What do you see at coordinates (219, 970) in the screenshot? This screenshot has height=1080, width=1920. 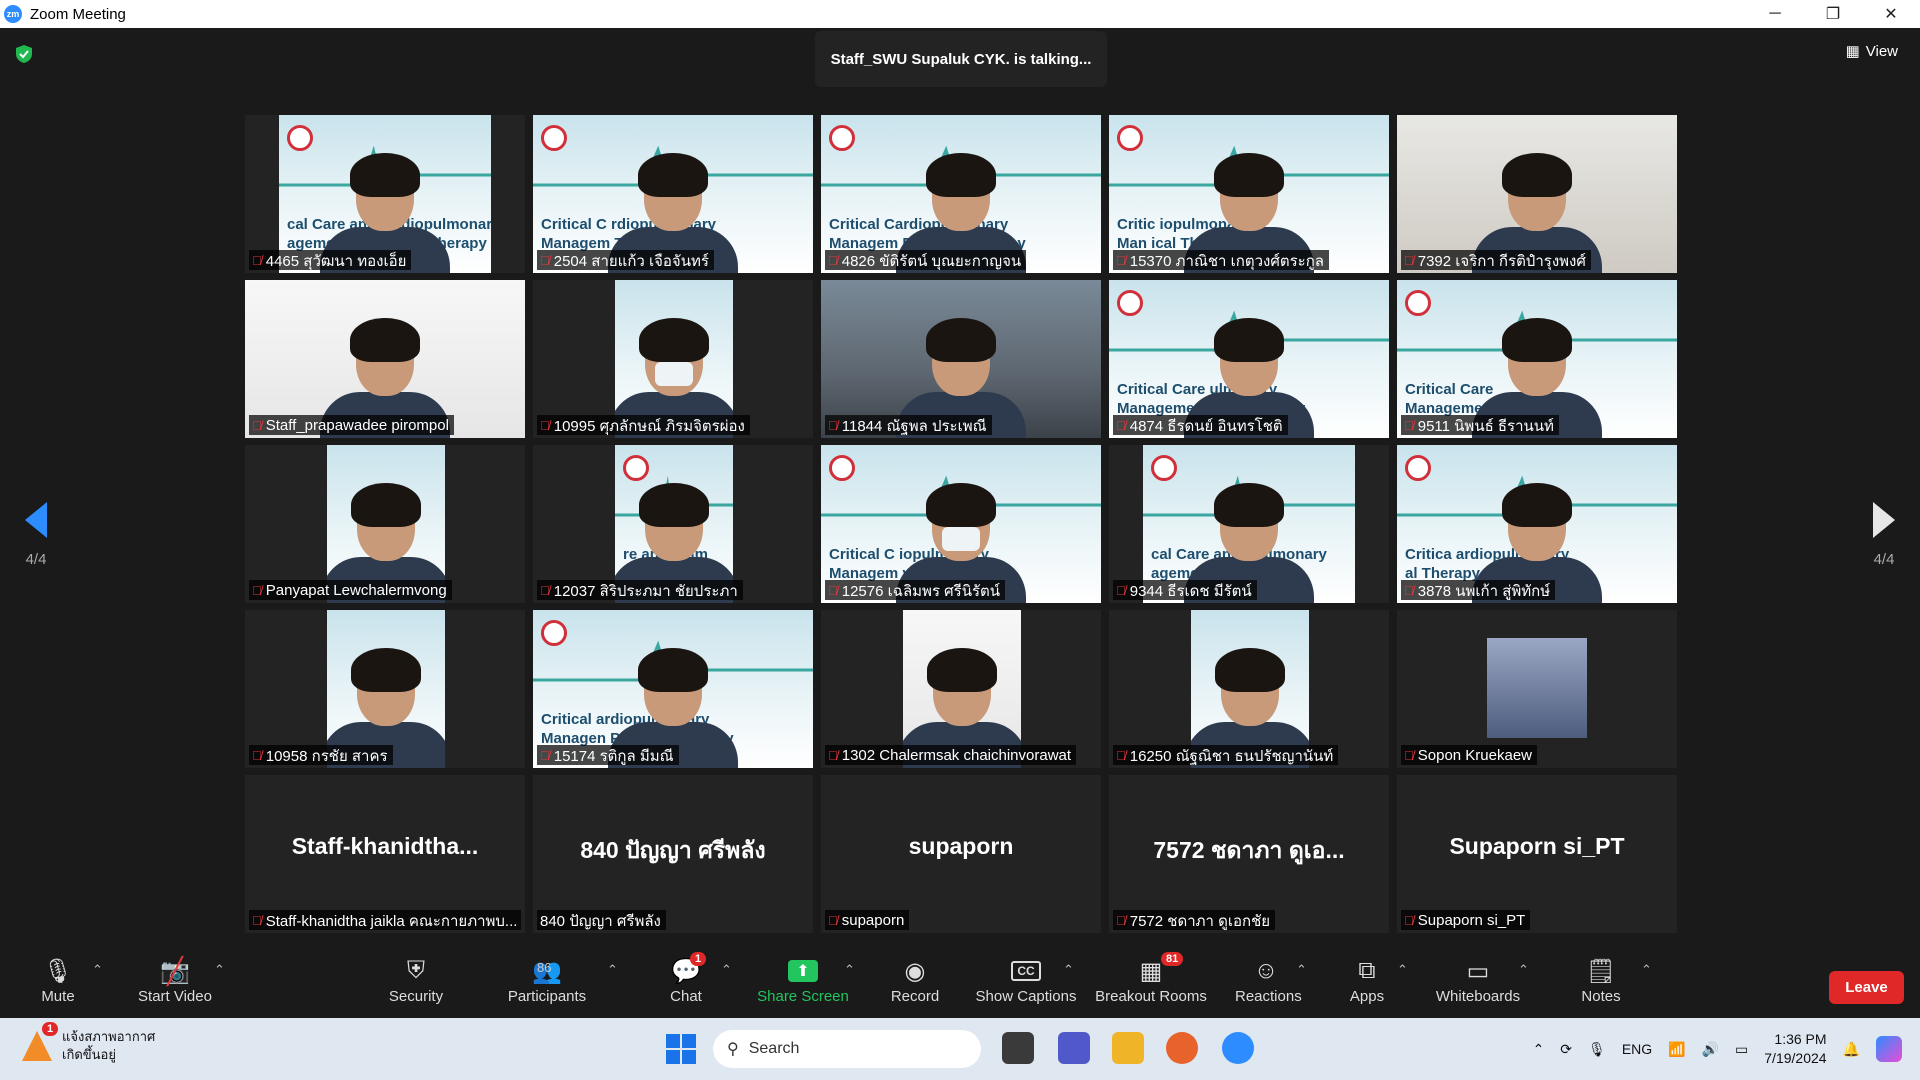 I see `video-options-caret: ⌃` at bounding box center [219, 970].